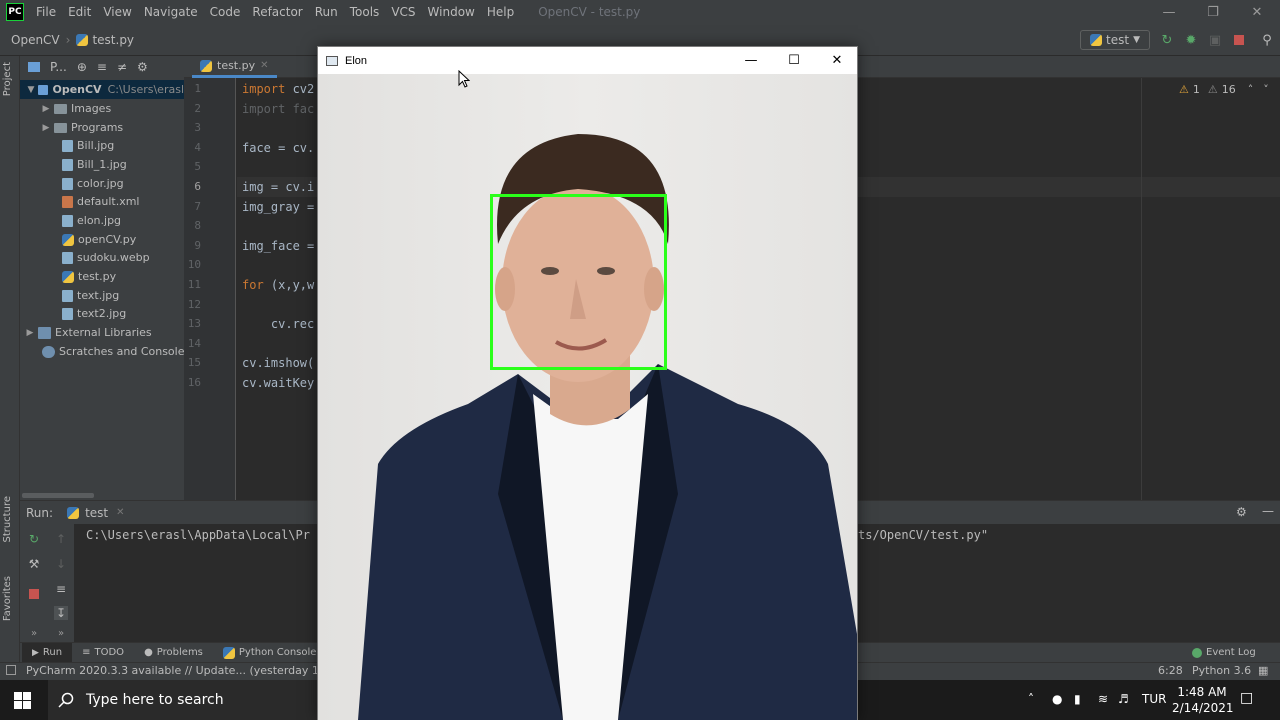 Image resolution: width=1280 pixels, height=720 pixels. What do you see at coordinates (1246, 698) in the screenshot?
I see `notifications-icon: □` at bounding box center [1246, 698].